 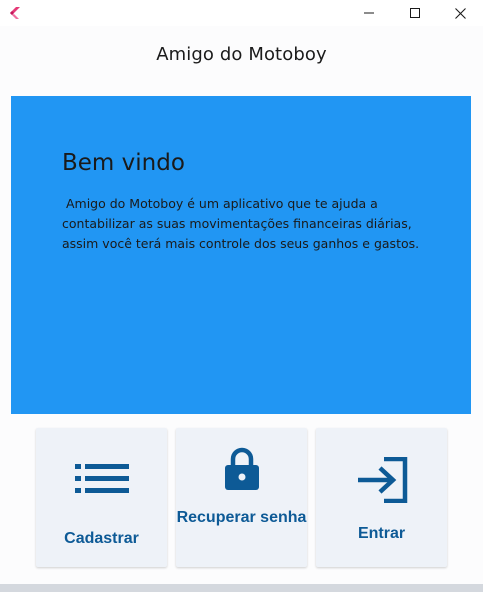 I want to click on minimize-button, so click(x=369, y=13).